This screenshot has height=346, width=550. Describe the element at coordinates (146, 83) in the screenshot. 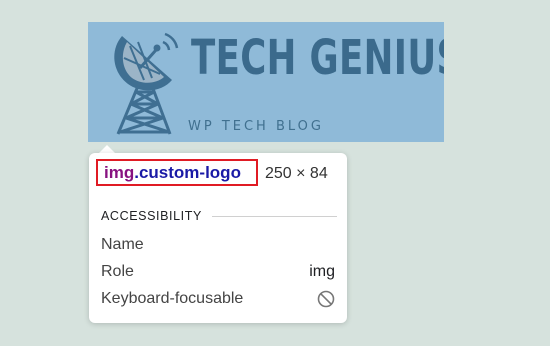

I see `satellite-dish-tower-icon` at that location.